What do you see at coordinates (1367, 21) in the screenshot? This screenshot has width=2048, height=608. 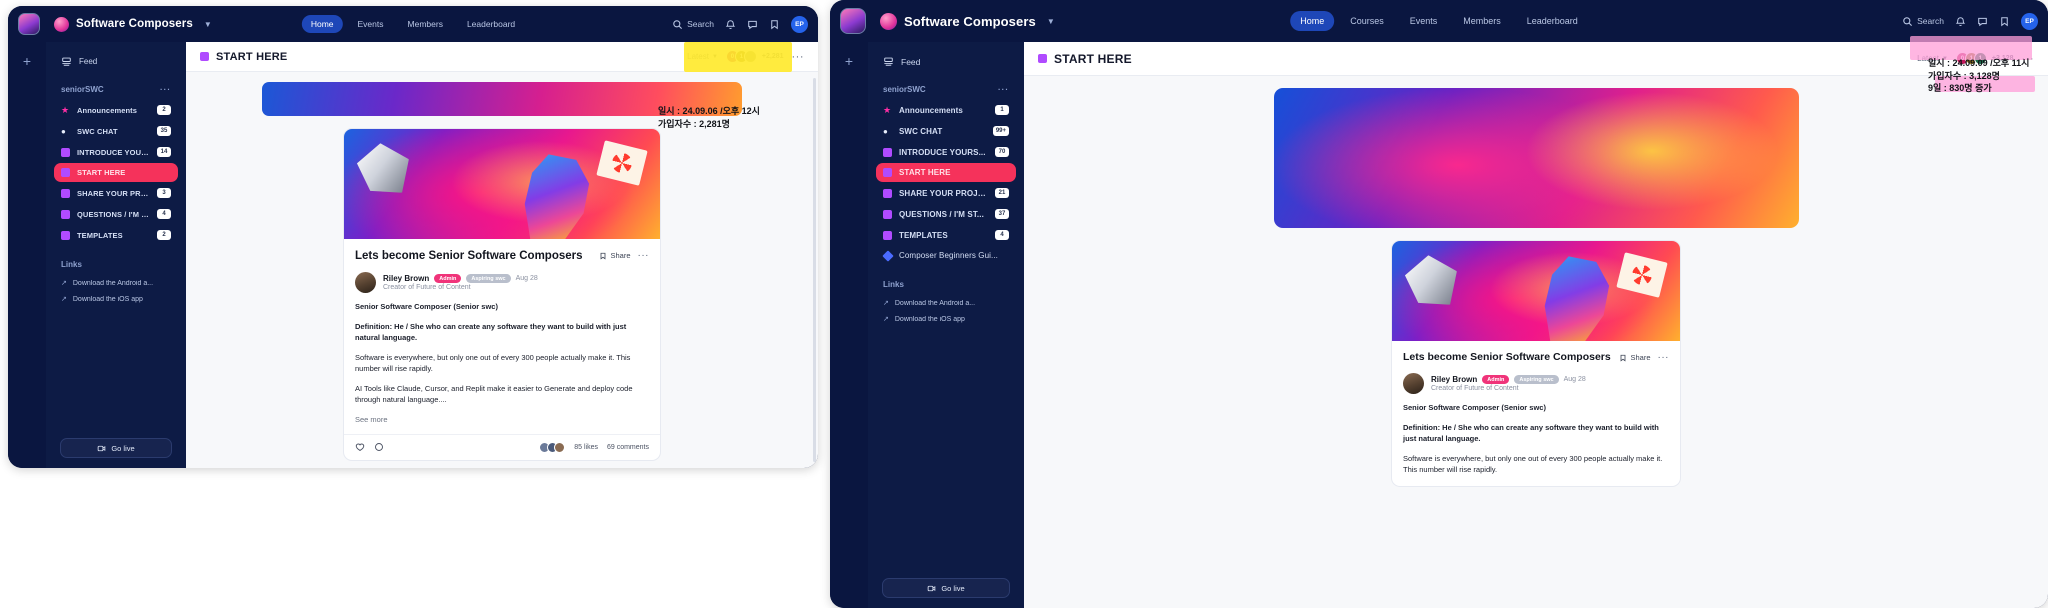 I see `nav-item-courses: Courses` at bounding box center [1367, 21].